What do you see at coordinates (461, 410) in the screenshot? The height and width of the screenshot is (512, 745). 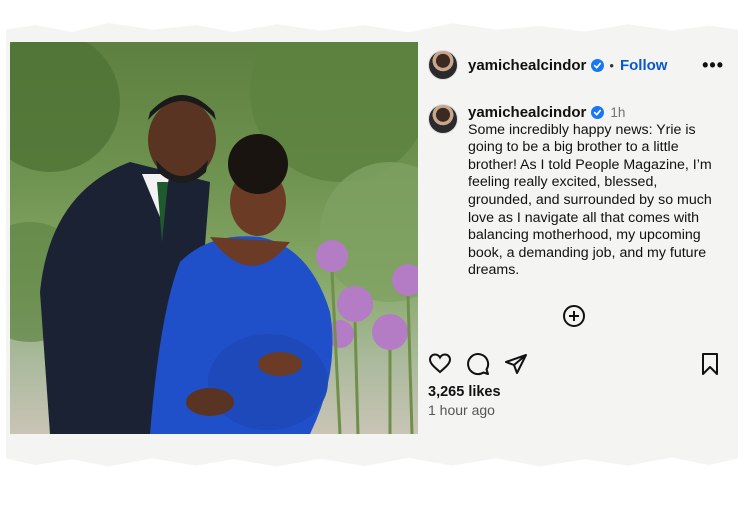 I see `post-timestamp: 1 hour ago` at bounding box center [461, 410].